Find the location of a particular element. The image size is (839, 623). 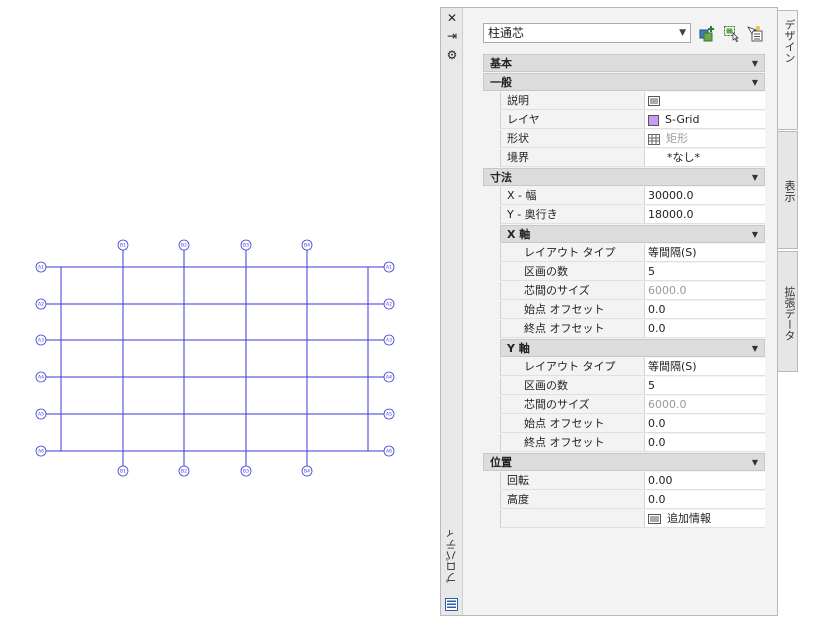

add-object-icon is located at coordinates (707, 33).